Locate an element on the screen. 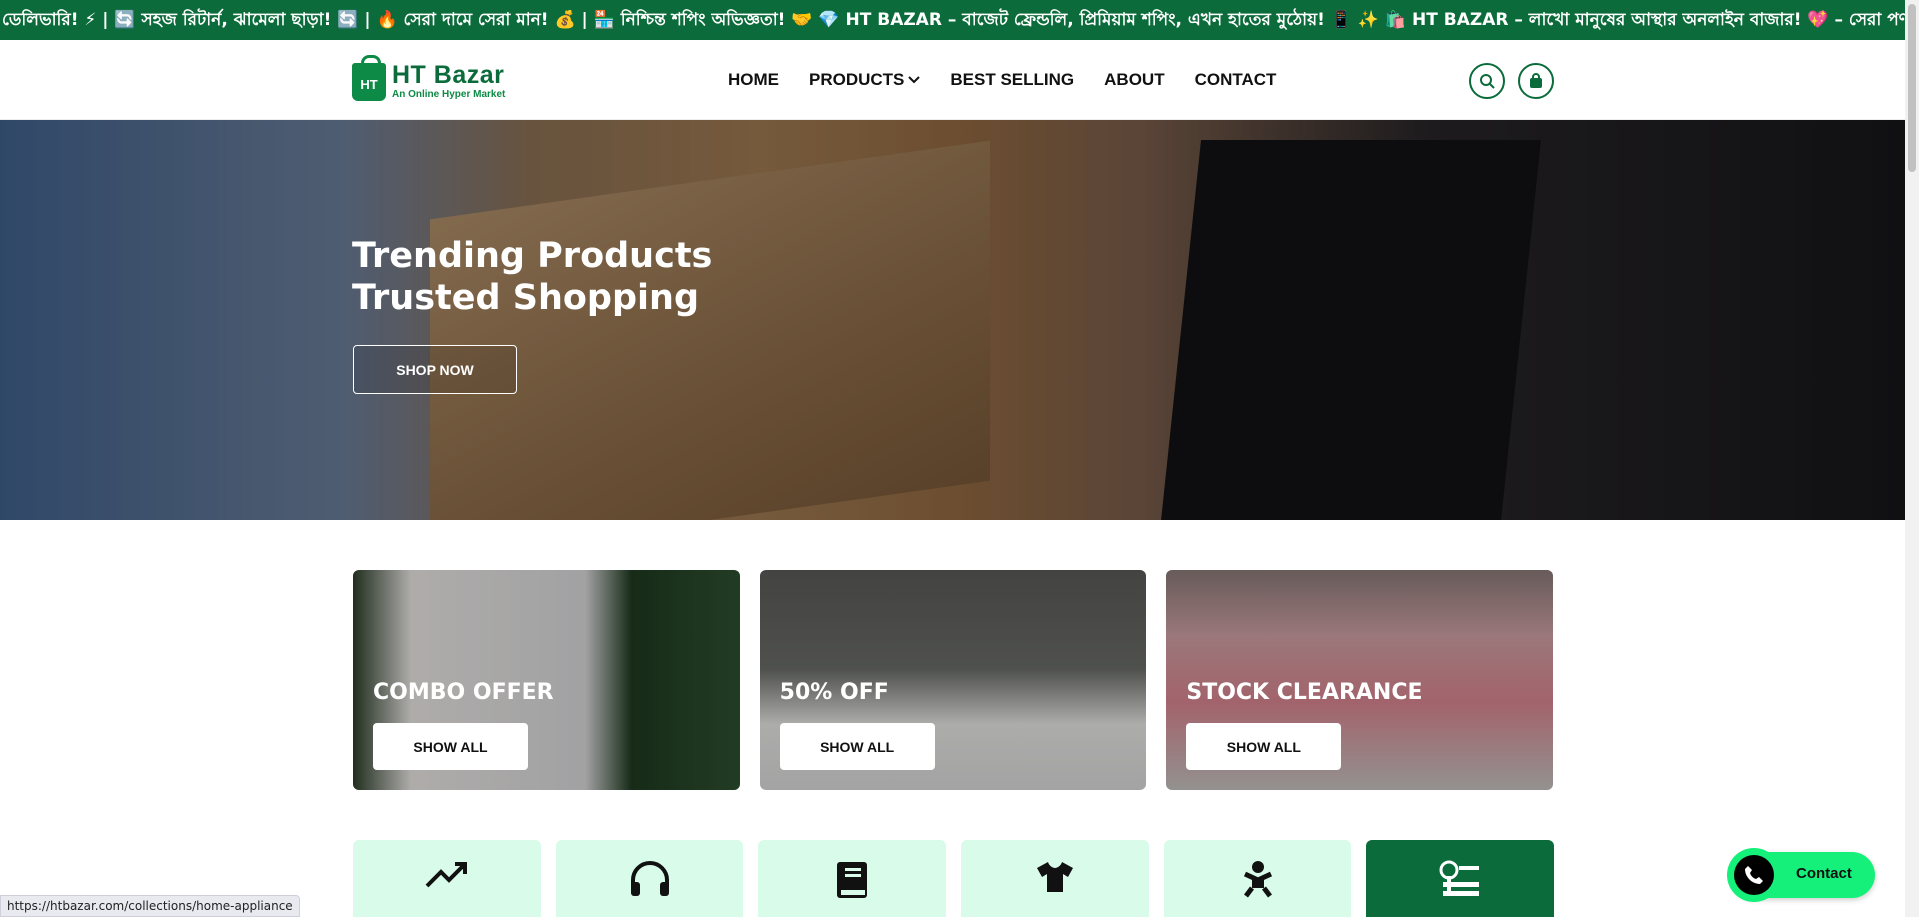  cart-button is located at coordinates (1536, 81).